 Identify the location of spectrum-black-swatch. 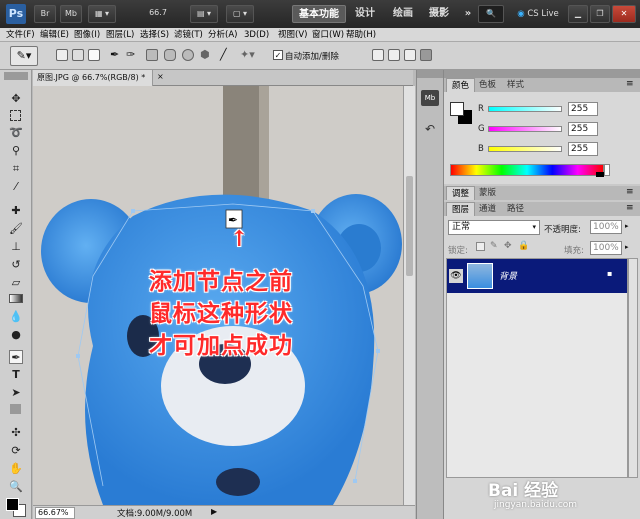
(600, 174).